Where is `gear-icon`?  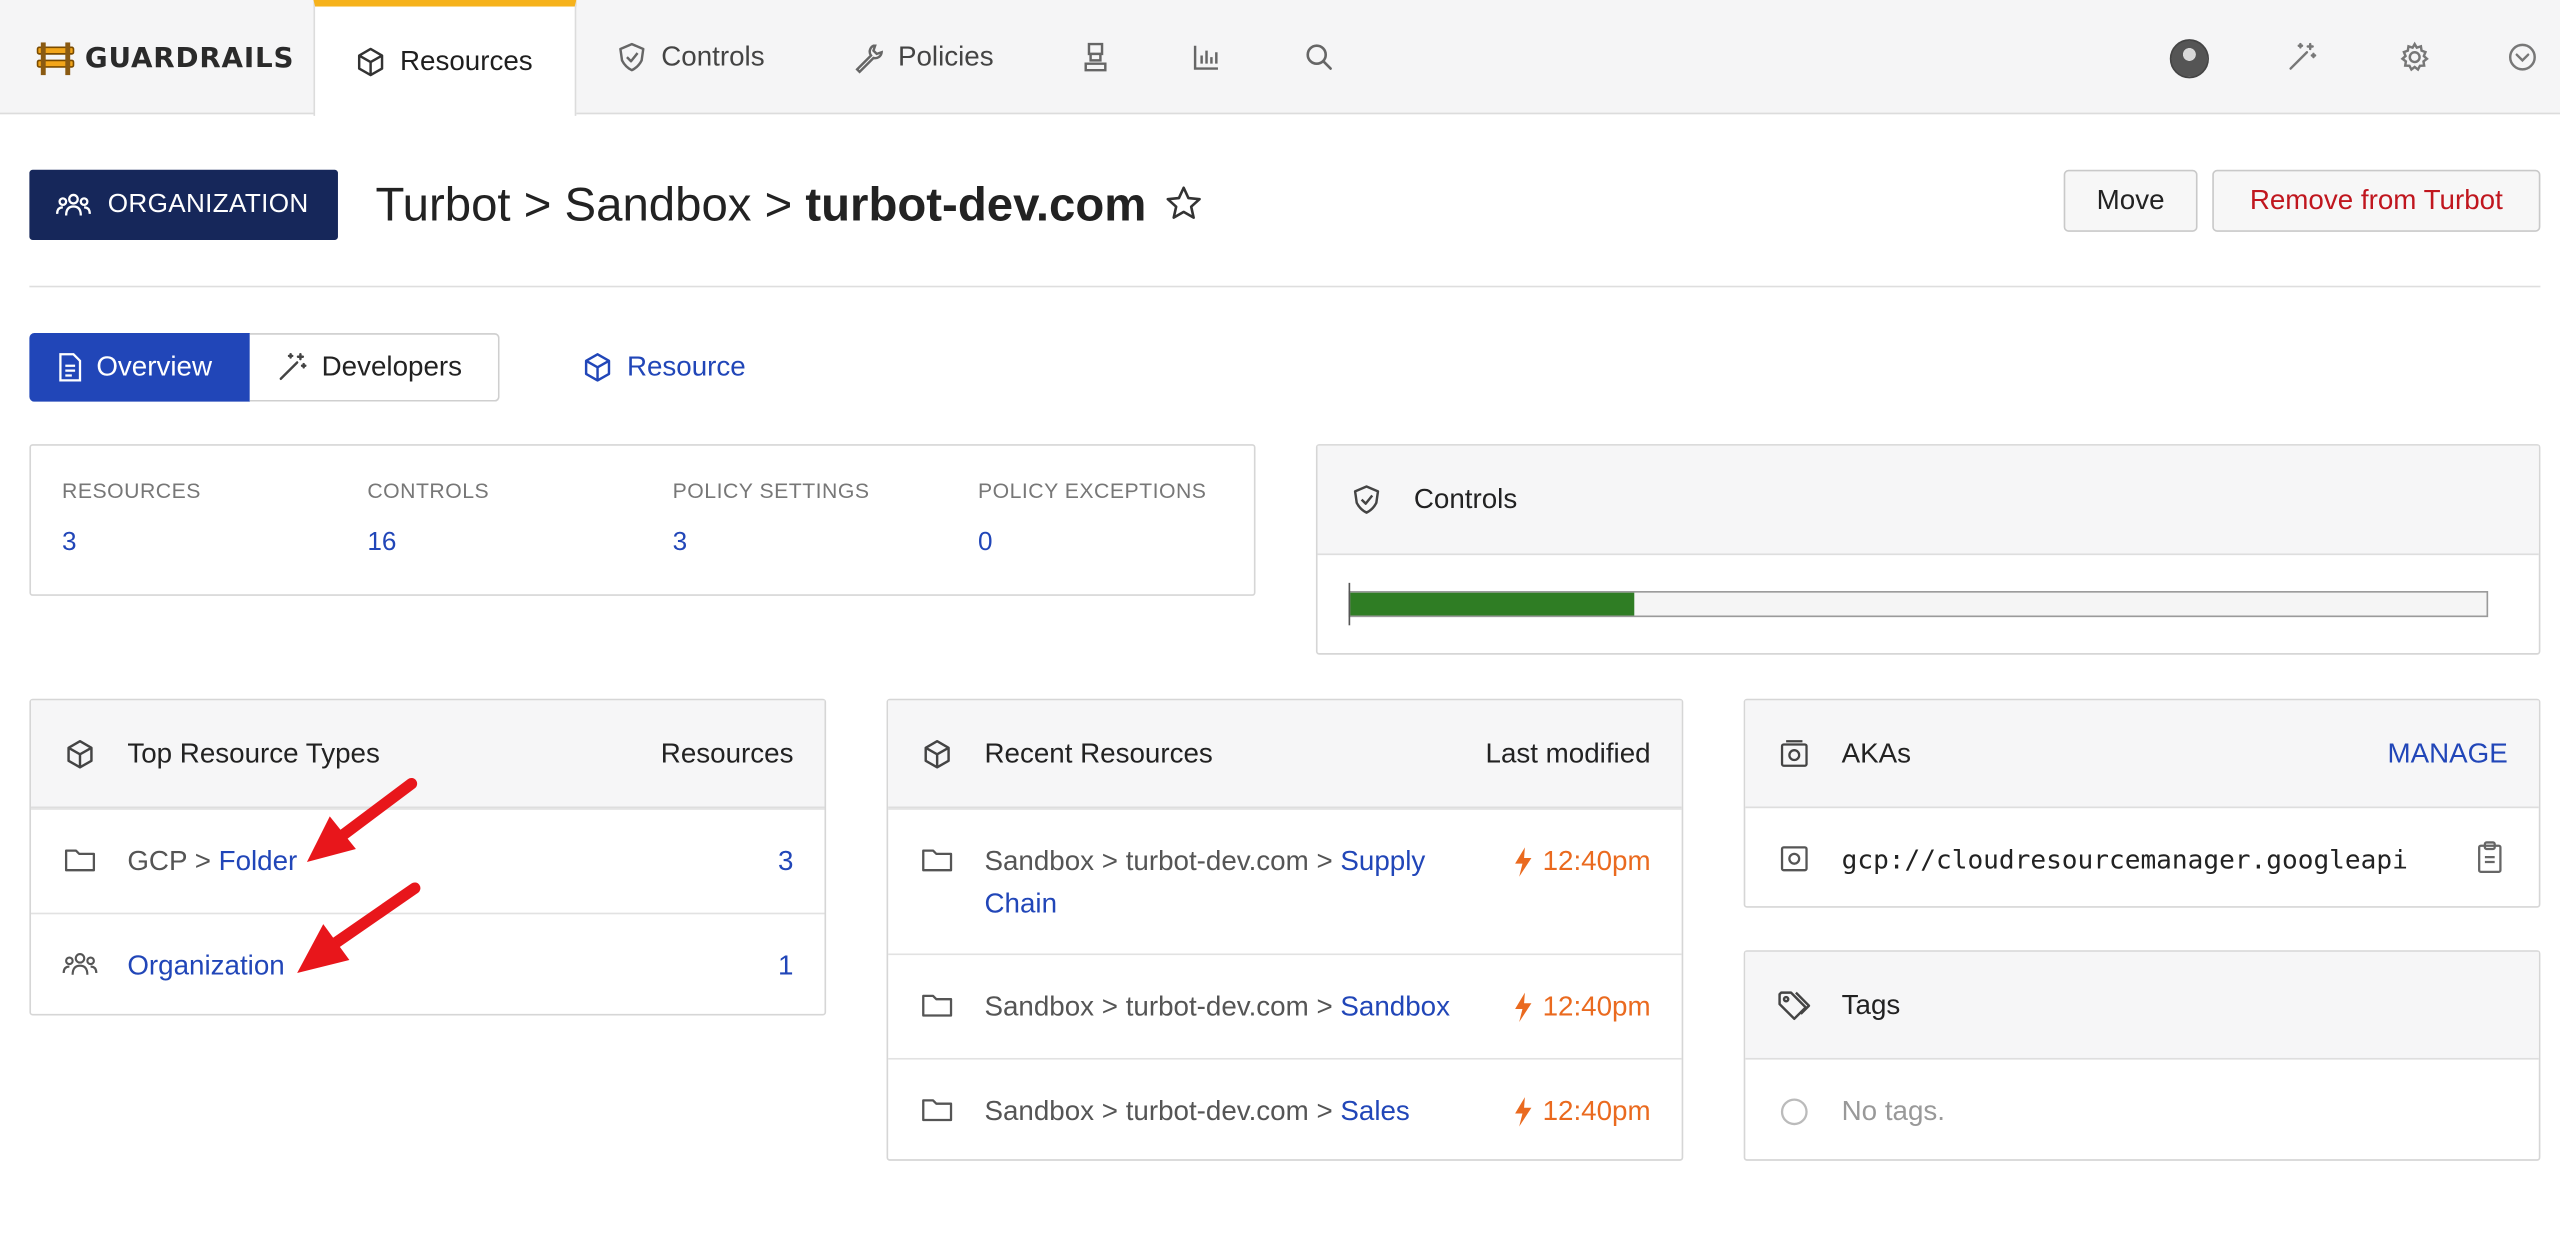 gear-icon is located at coordinates (2415, 57).